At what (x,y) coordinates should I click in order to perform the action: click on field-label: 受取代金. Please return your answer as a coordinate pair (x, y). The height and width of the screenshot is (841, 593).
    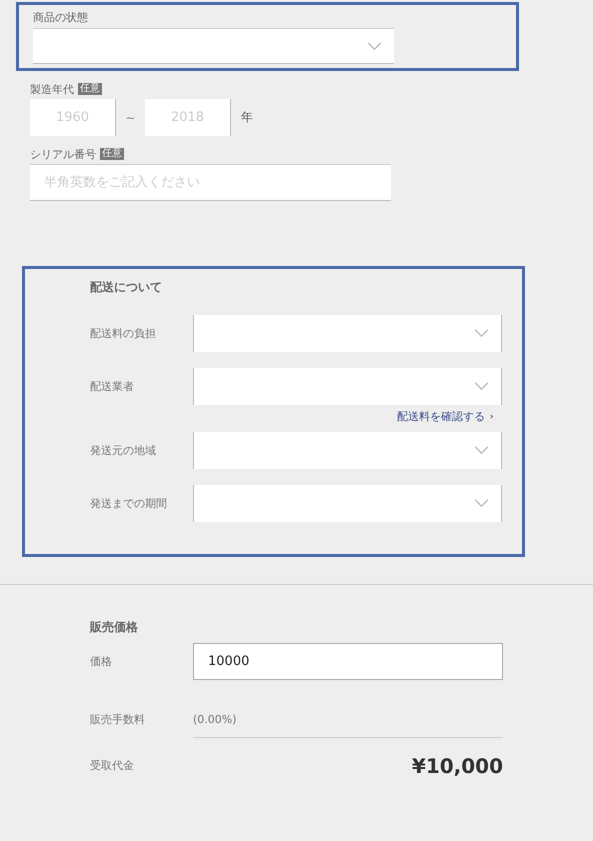
    Looking at the image, I should click on (112, 765).